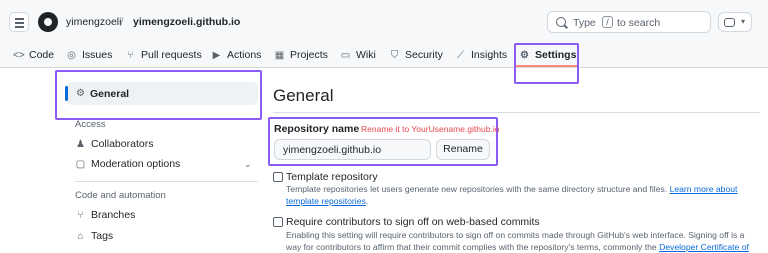 The width and height of the screenshot is (768, 253). I want to click on search-prefix: Type, so click(584, 23).